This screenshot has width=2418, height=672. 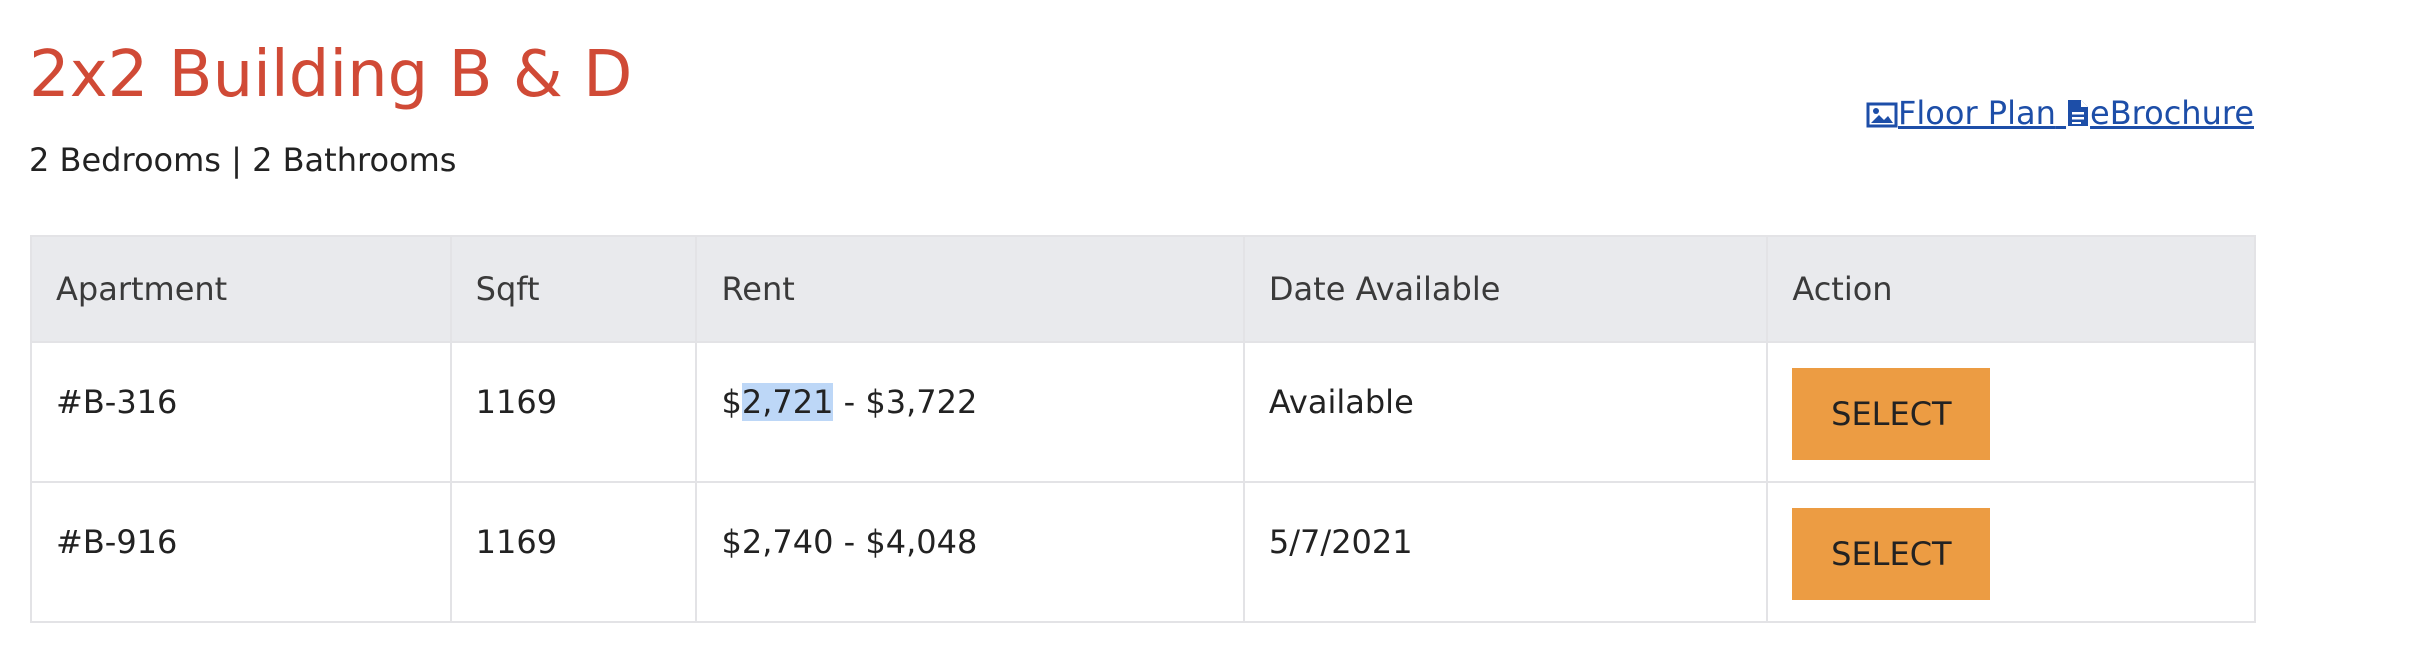 I want to click on col-header-sqft: Sqft, so click(x=573, y=289).